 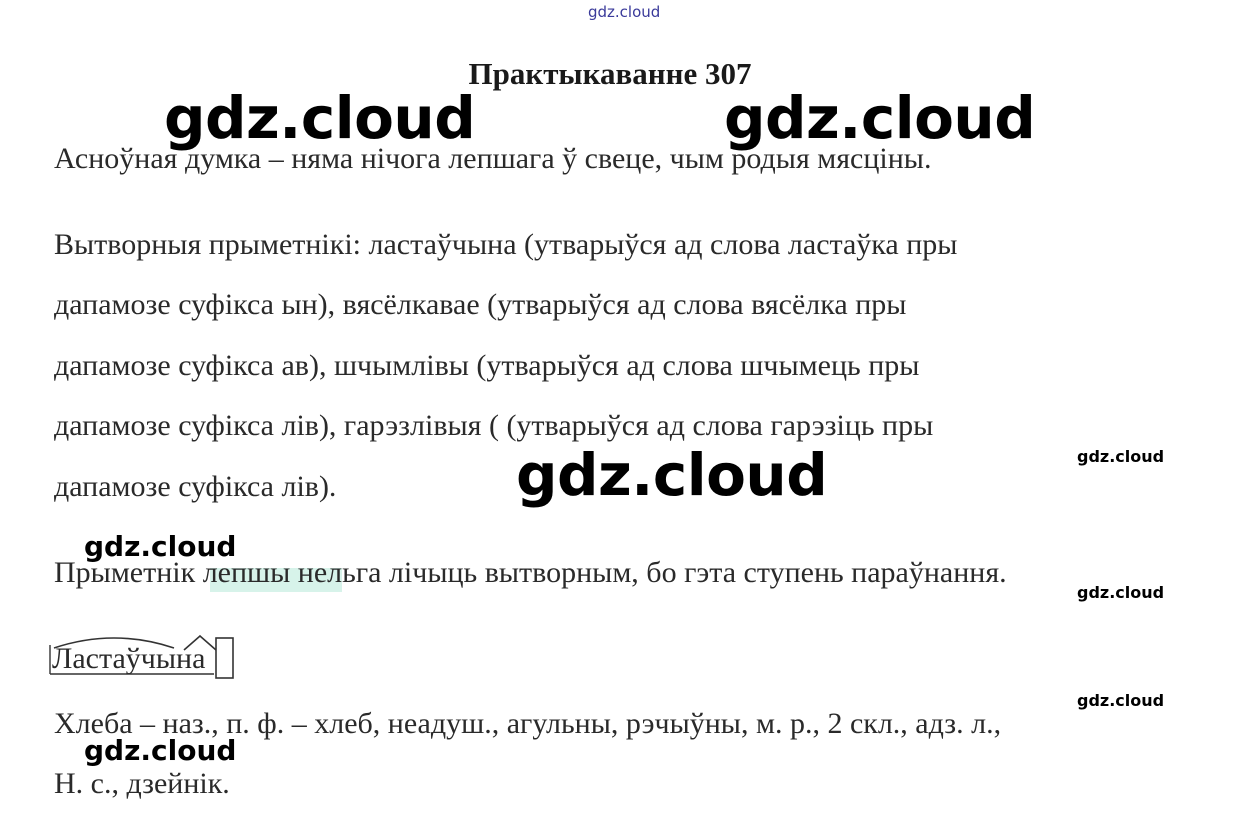 I want to click on morpheme-marks, so click(x=141, y=656).